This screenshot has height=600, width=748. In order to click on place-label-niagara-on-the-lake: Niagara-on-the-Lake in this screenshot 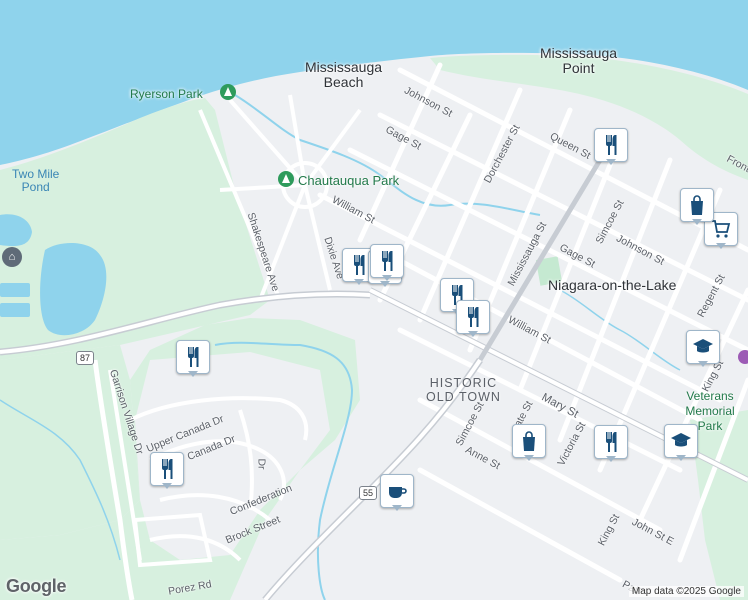, I will do `click(612, 285)`.